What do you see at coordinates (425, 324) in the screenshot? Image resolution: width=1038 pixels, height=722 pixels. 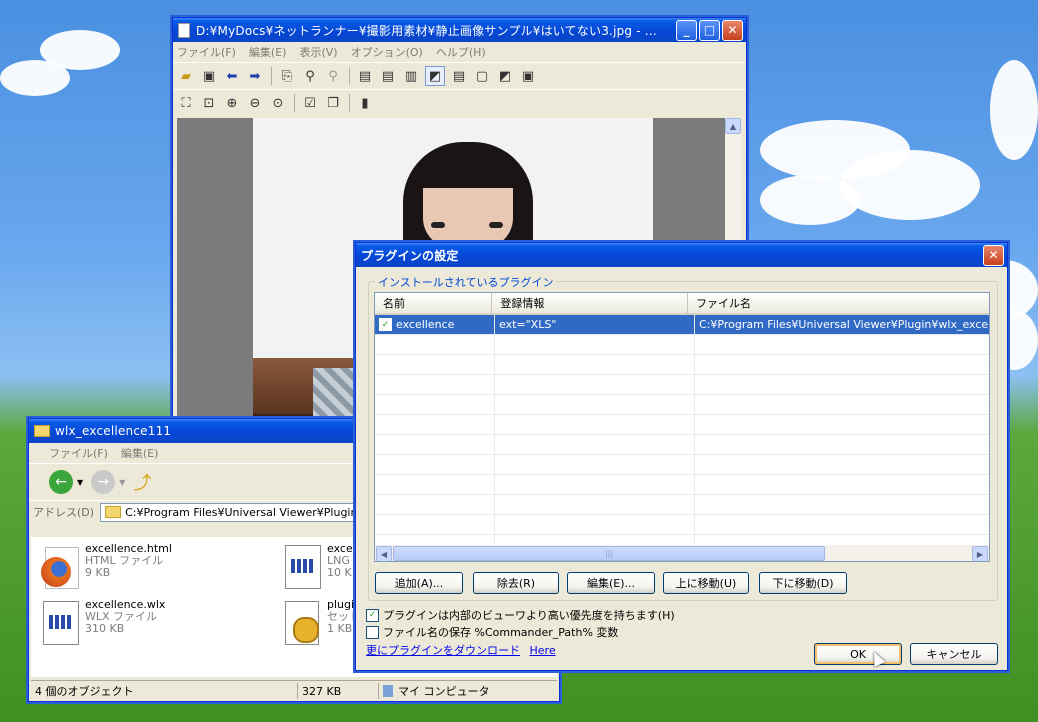 I see `row-name: excellence` at bounding box center [425, 324].